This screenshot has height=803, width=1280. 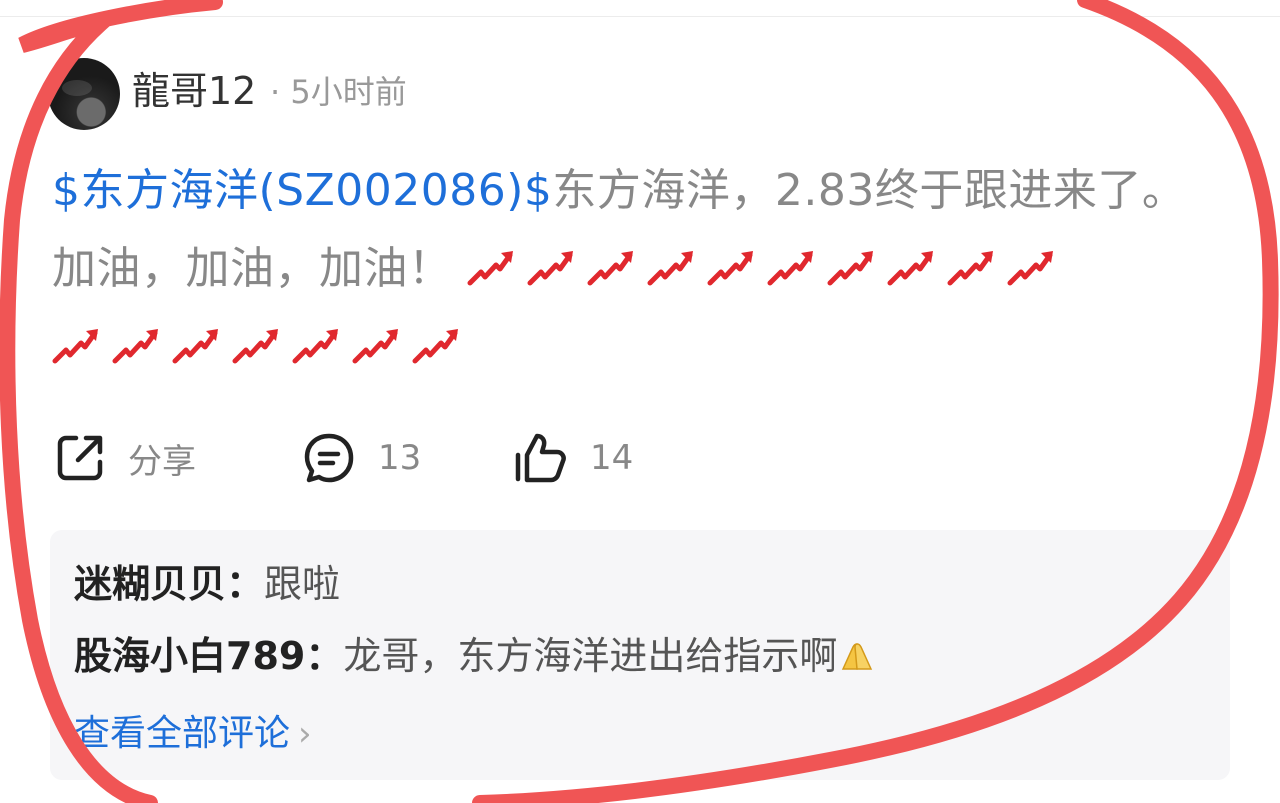 I want to click on share-icon, so click(x=80, y=458).